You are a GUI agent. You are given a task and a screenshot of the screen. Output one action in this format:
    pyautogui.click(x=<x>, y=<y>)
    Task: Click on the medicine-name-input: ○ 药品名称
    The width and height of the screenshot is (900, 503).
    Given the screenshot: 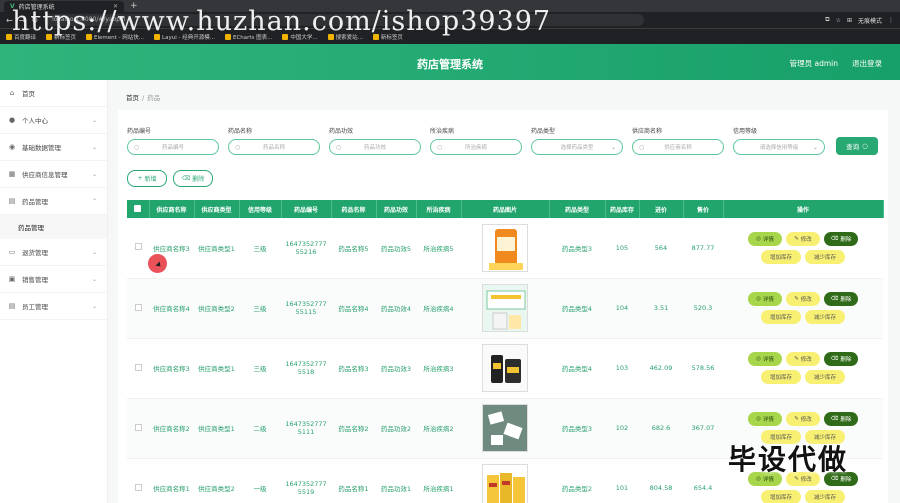 What is the action you would take?
    pyautogui.click(x=274, y=147)
    